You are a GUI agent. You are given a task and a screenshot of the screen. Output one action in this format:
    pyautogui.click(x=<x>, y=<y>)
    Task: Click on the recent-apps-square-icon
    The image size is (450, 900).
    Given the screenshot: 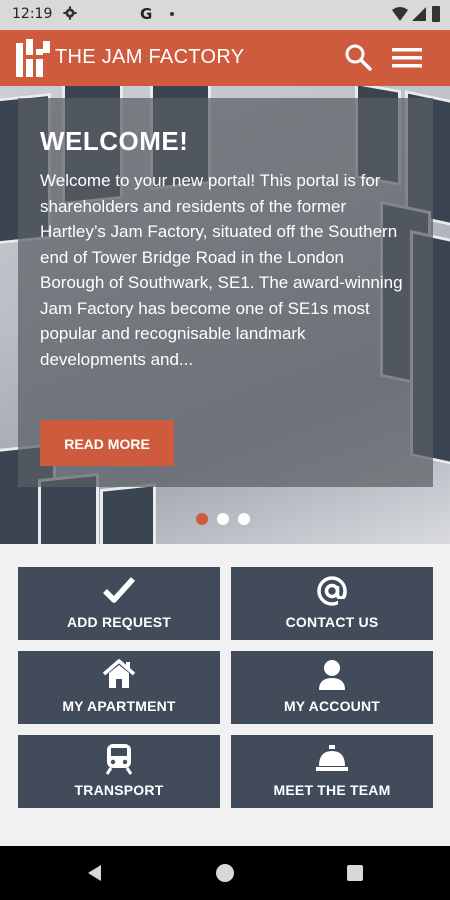 What is the action you would take?
    pyautogui.click(x=355, y=873)
    